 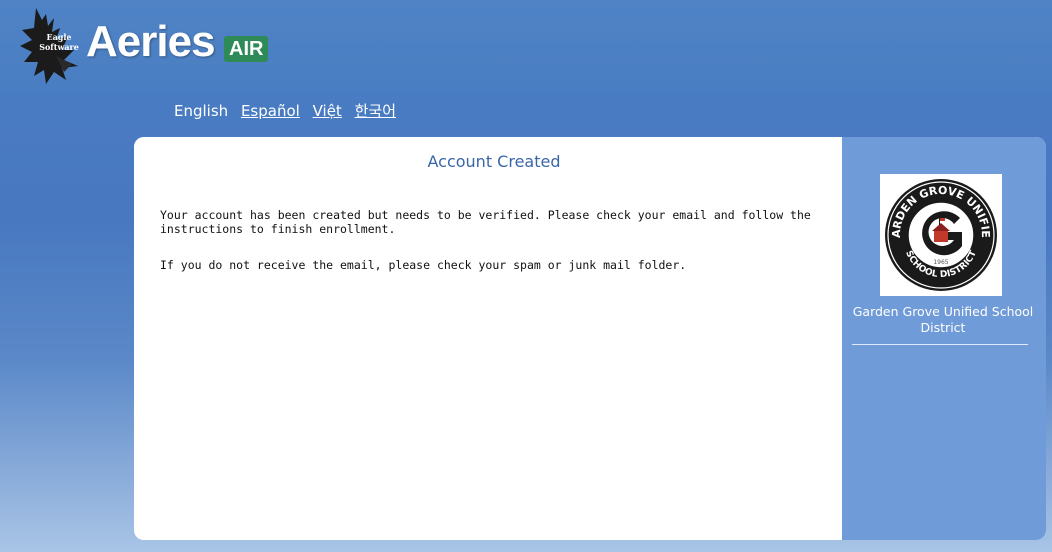 What do you see at coordinates (943, 319) in the screenshot?
I see `district-name: Garden Grove Unified School District` at bounding box center [943, 319].